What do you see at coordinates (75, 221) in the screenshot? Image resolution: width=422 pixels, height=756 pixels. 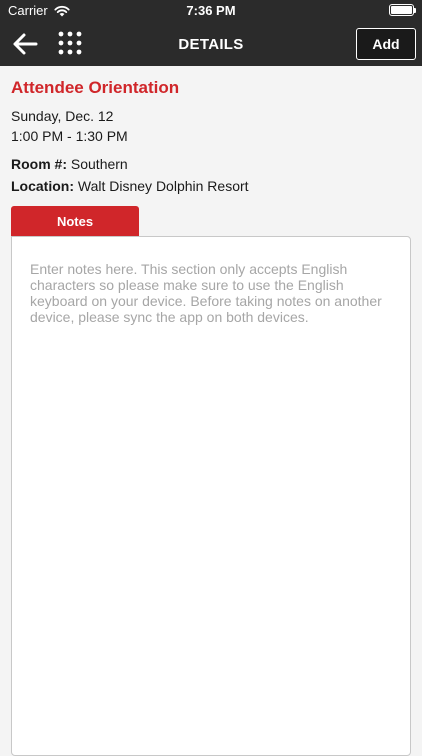 I see `tab-notes: Notes` at bounding box center [75, 221].